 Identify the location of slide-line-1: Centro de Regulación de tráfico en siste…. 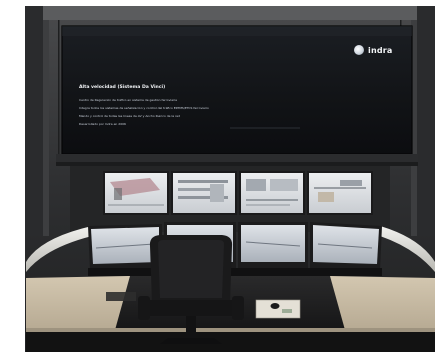
(128, 100).